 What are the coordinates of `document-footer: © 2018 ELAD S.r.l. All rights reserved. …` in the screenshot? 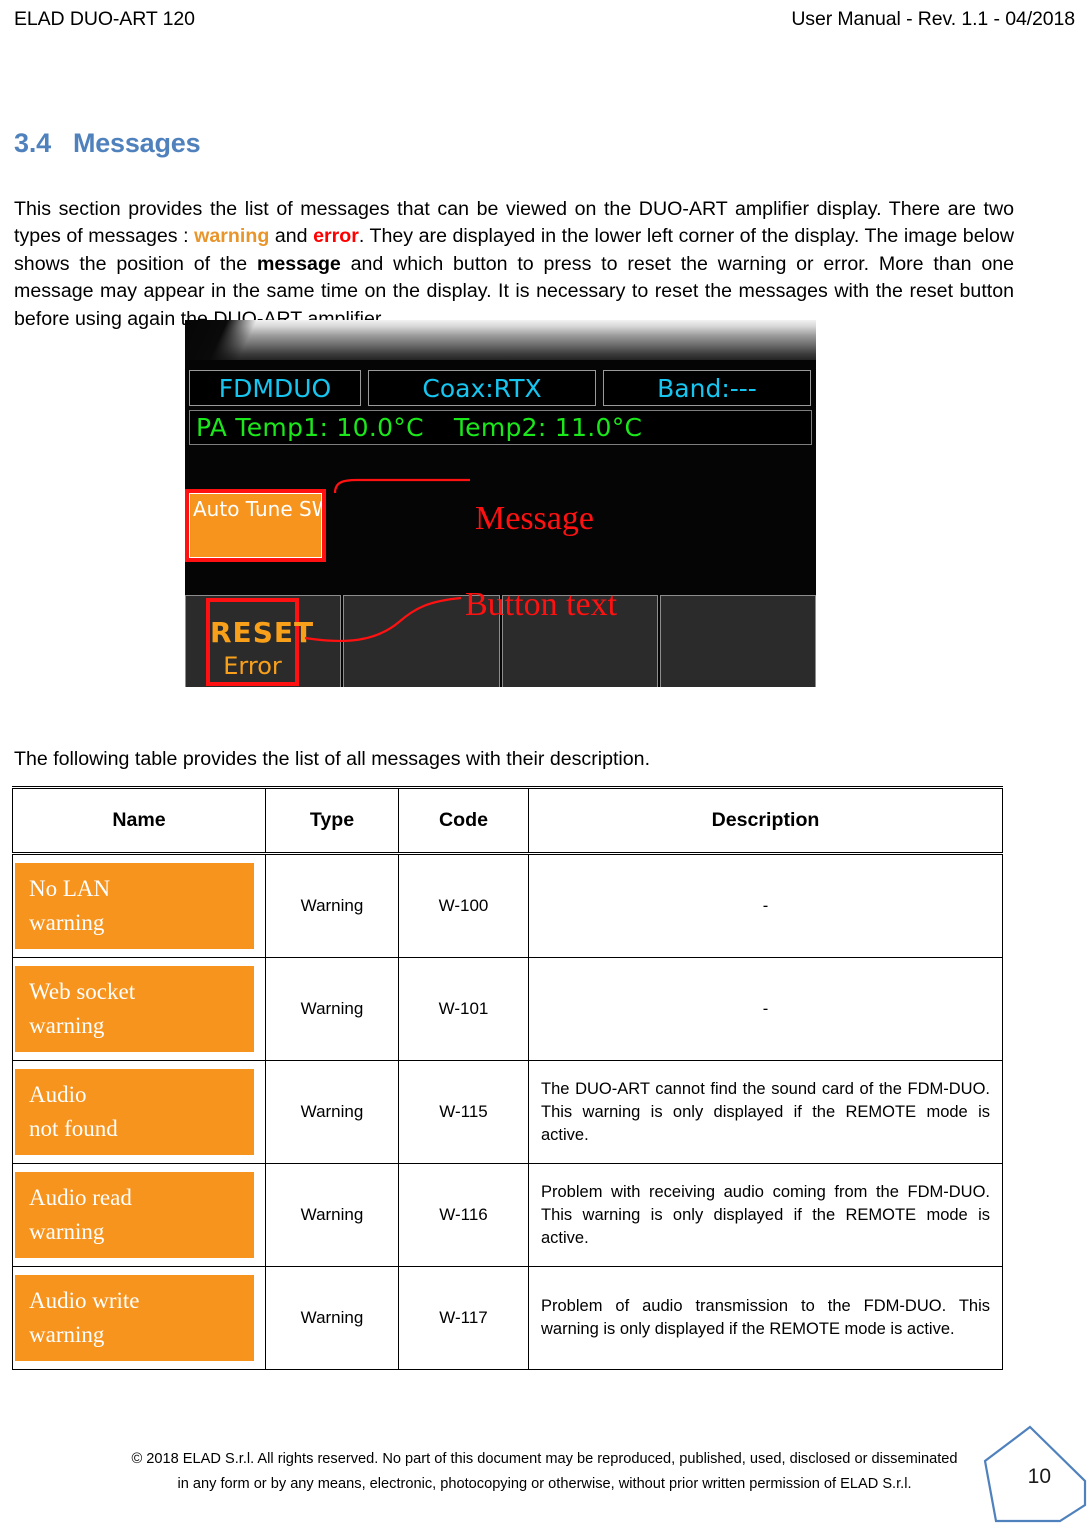 It's located at (544, 1472).